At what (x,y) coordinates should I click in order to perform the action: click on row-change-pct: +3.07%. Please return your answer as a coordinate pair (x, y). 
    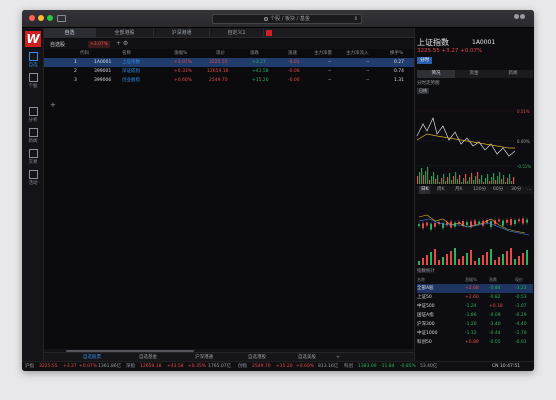
    Looking at the image, I should click on (183, 62).